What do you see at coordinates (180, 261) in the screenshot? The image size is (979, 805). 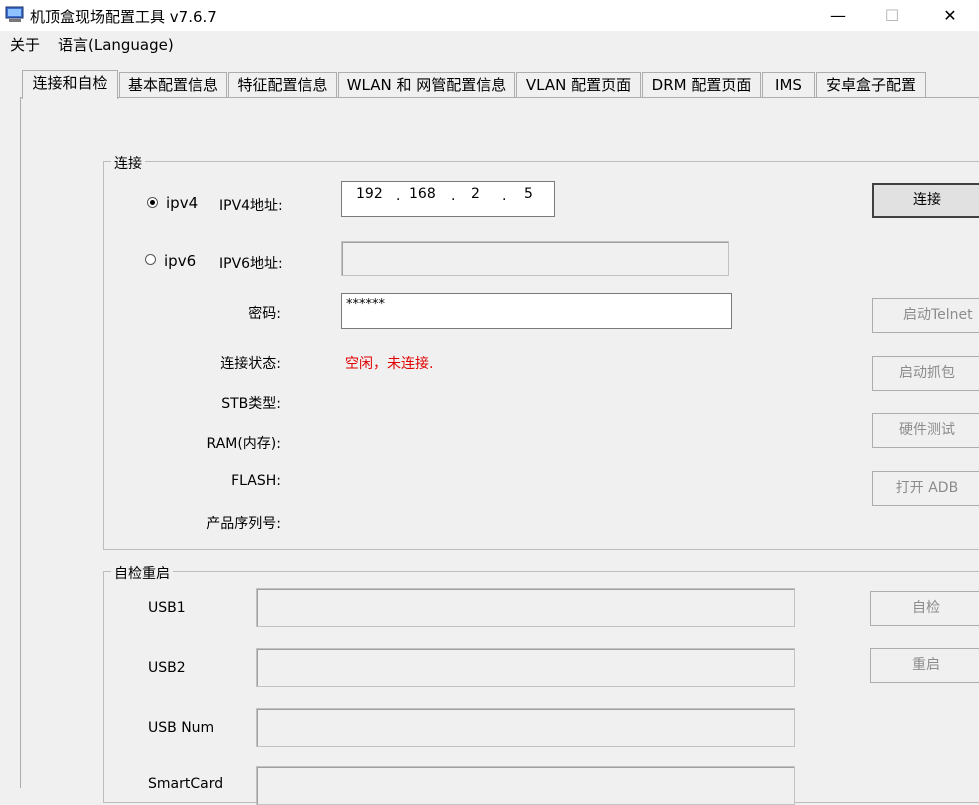 I see `ipv6-option-label: ipv6` at bounding box center [180, 261].